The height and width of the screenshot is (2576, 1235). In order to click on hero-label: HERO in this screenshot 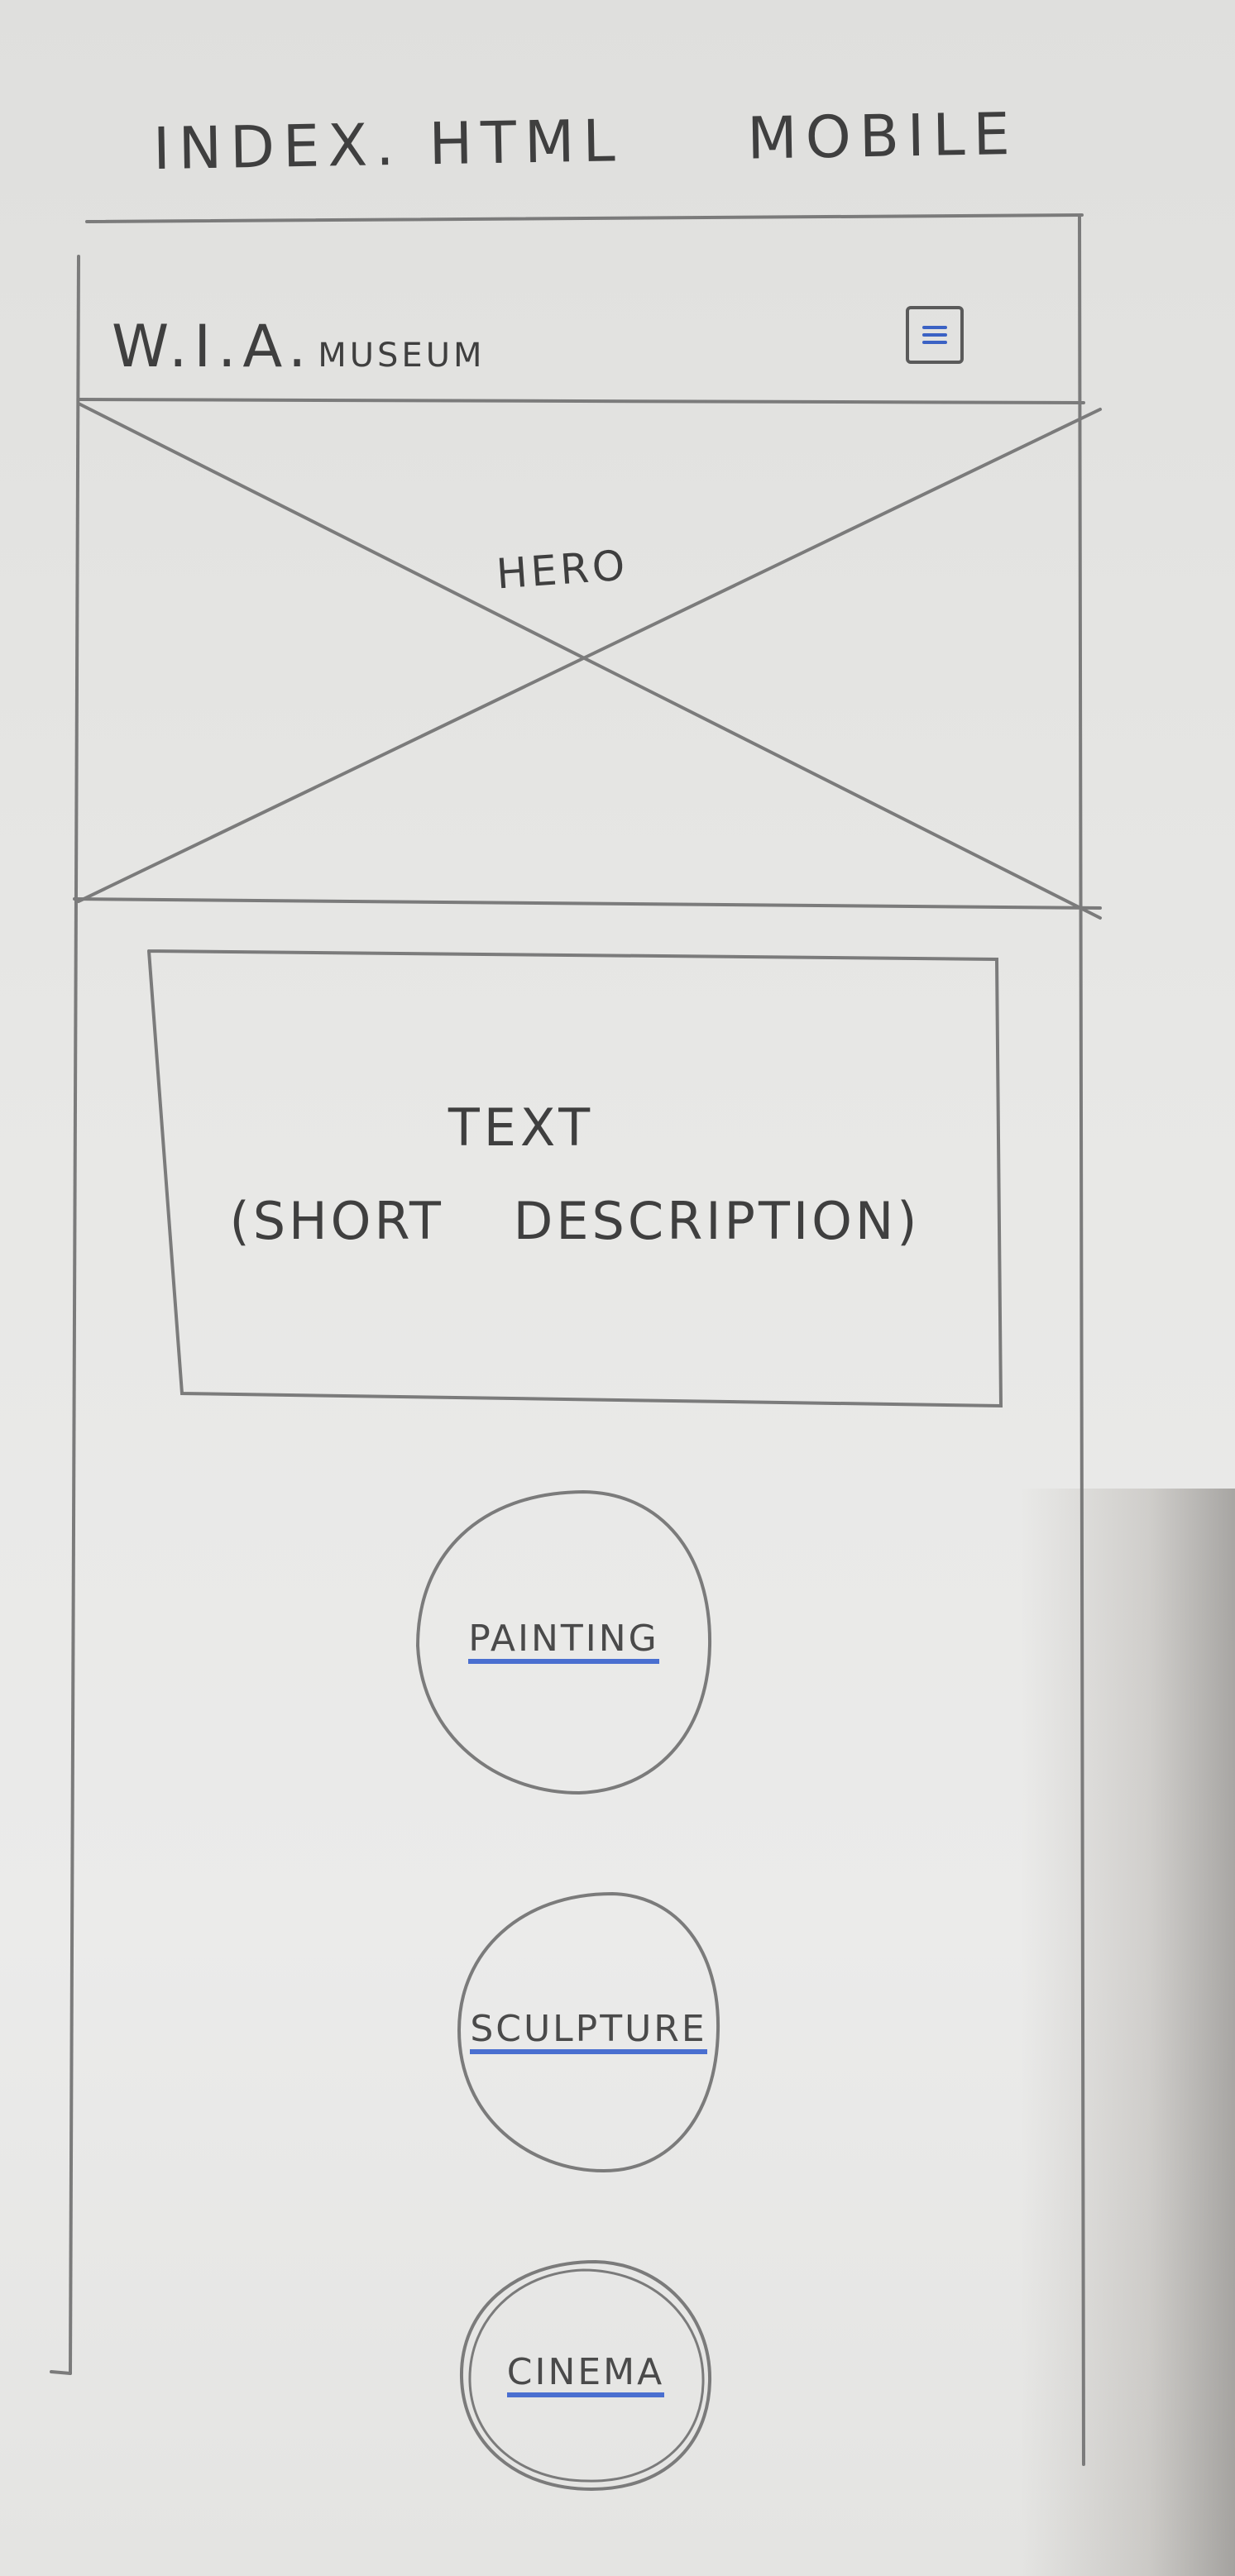, I will do `click(562, 570)`.